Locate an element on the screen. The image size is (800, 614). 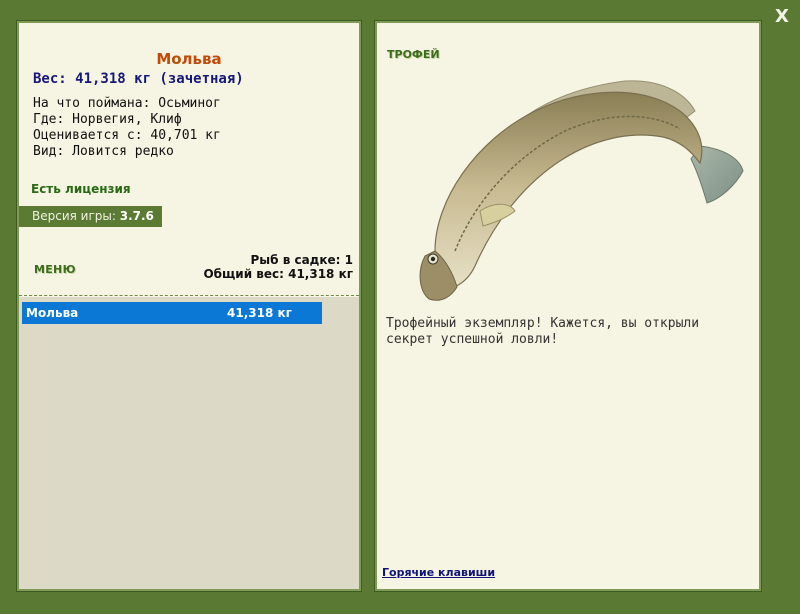
license-status: Есть лицензия is located at coordinates (81, 189).